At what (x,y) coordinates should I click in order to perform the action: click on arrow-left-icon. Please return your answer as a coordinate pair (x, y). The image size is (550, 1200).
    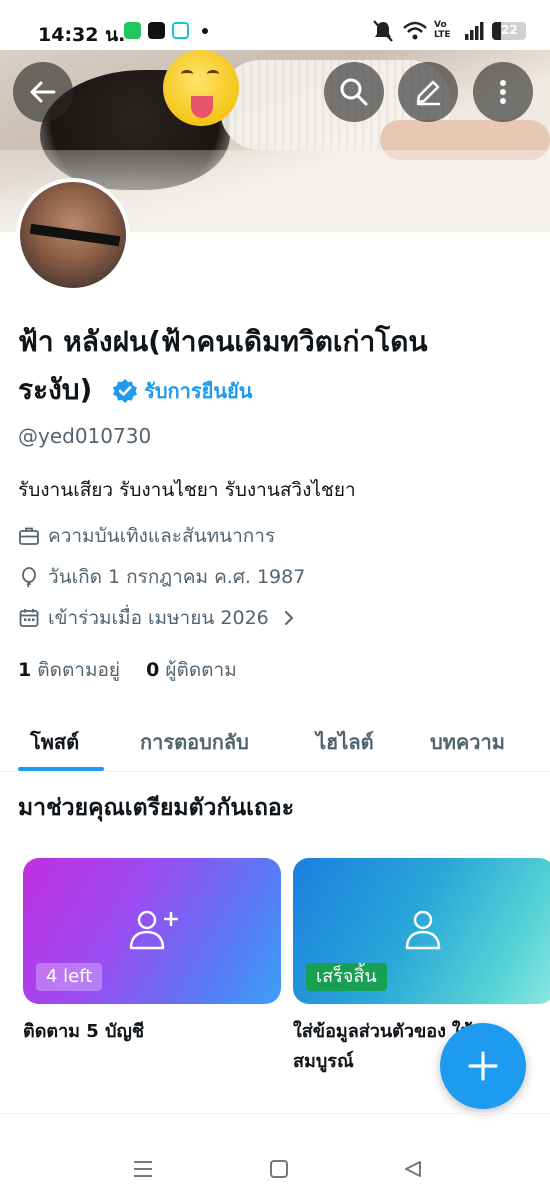
    Looking at the image, I should click on (43, 92).